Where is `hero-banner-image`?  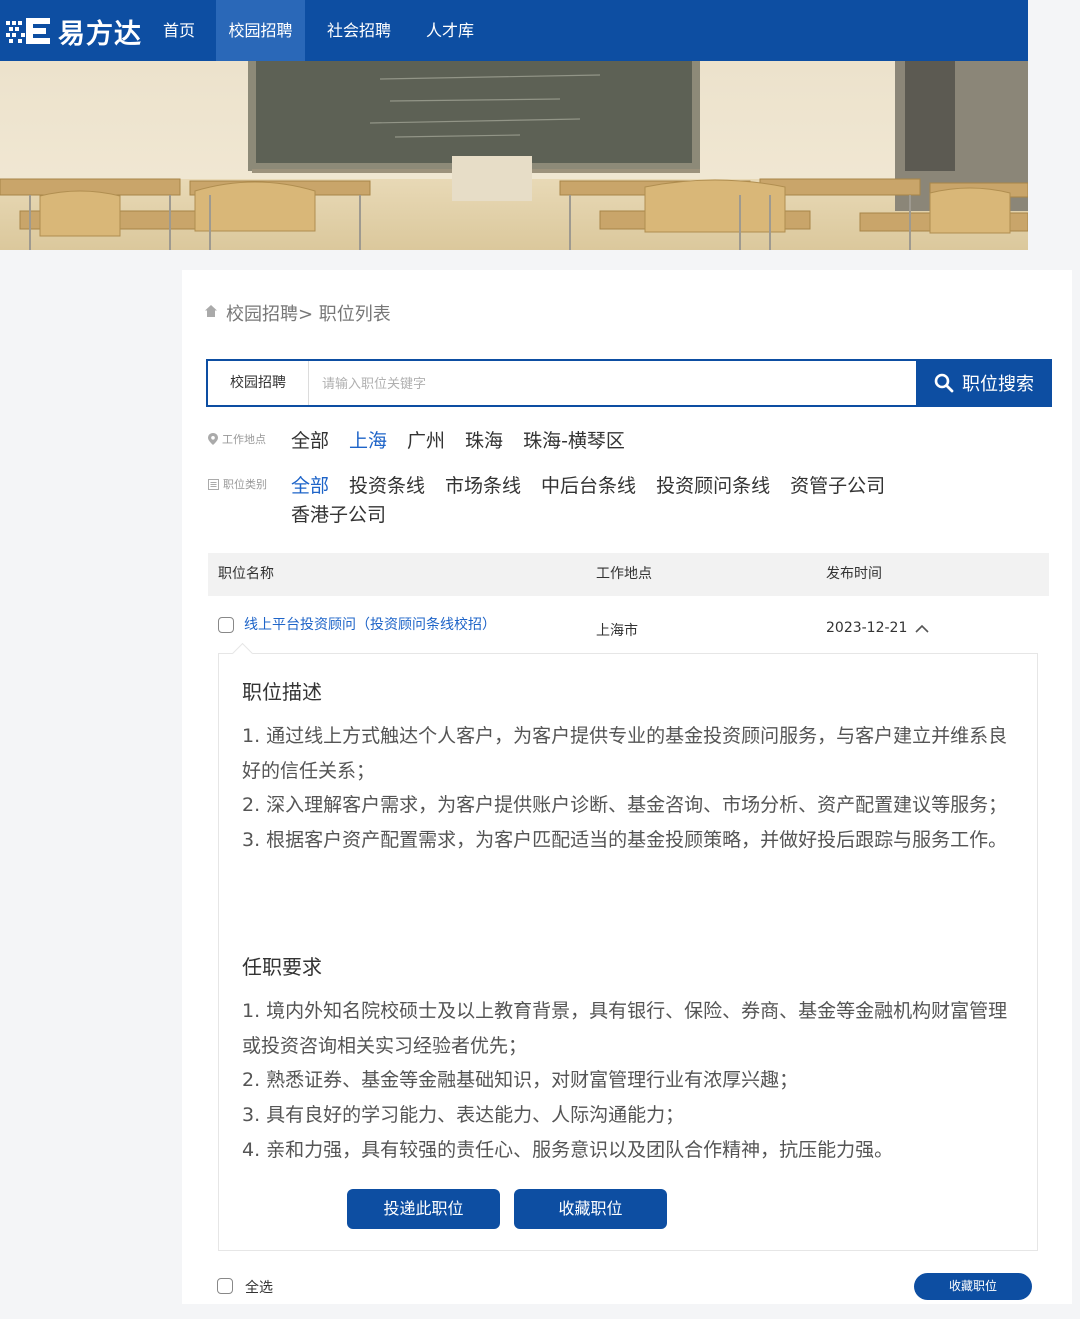 hero-banner-image is located at coordinates (514, 155).